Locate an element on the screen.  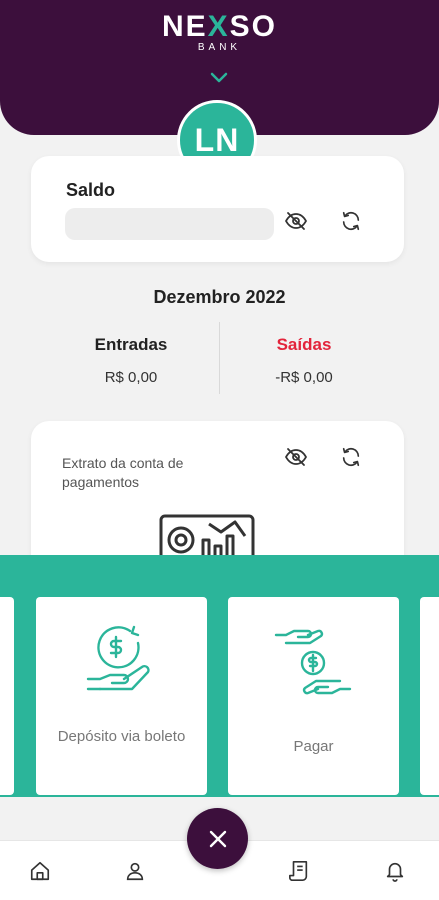
logo-part-x: X is located at coordinates (218, 26).